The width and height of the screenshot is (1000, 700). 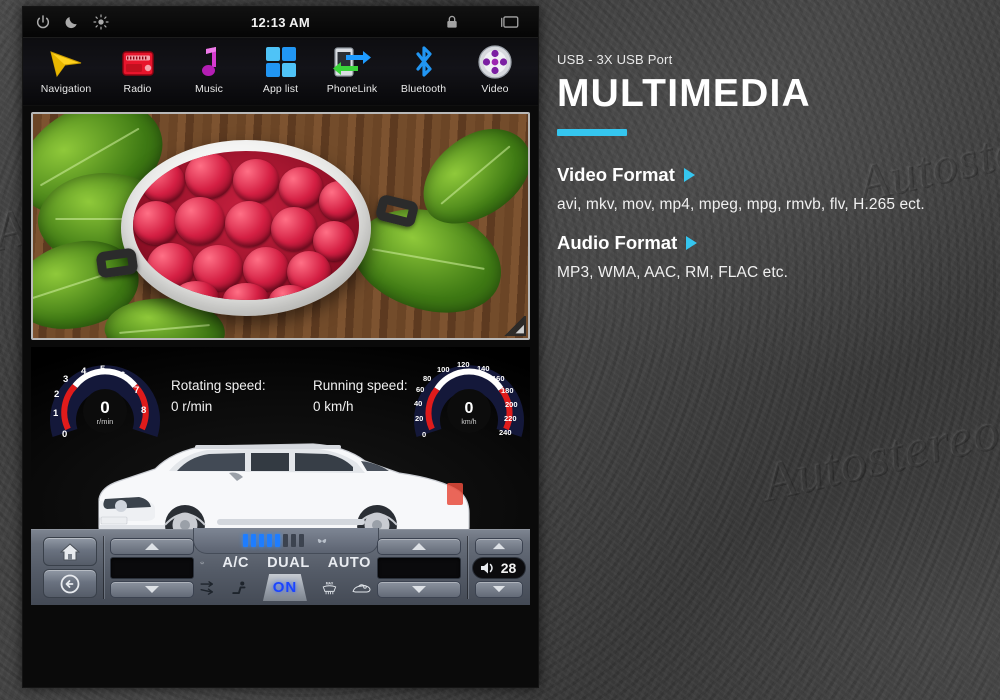 What do you see at coordinates (505, 432) in the screenshot?
I see `svg-text: 240` at bounding box center [505, 432].